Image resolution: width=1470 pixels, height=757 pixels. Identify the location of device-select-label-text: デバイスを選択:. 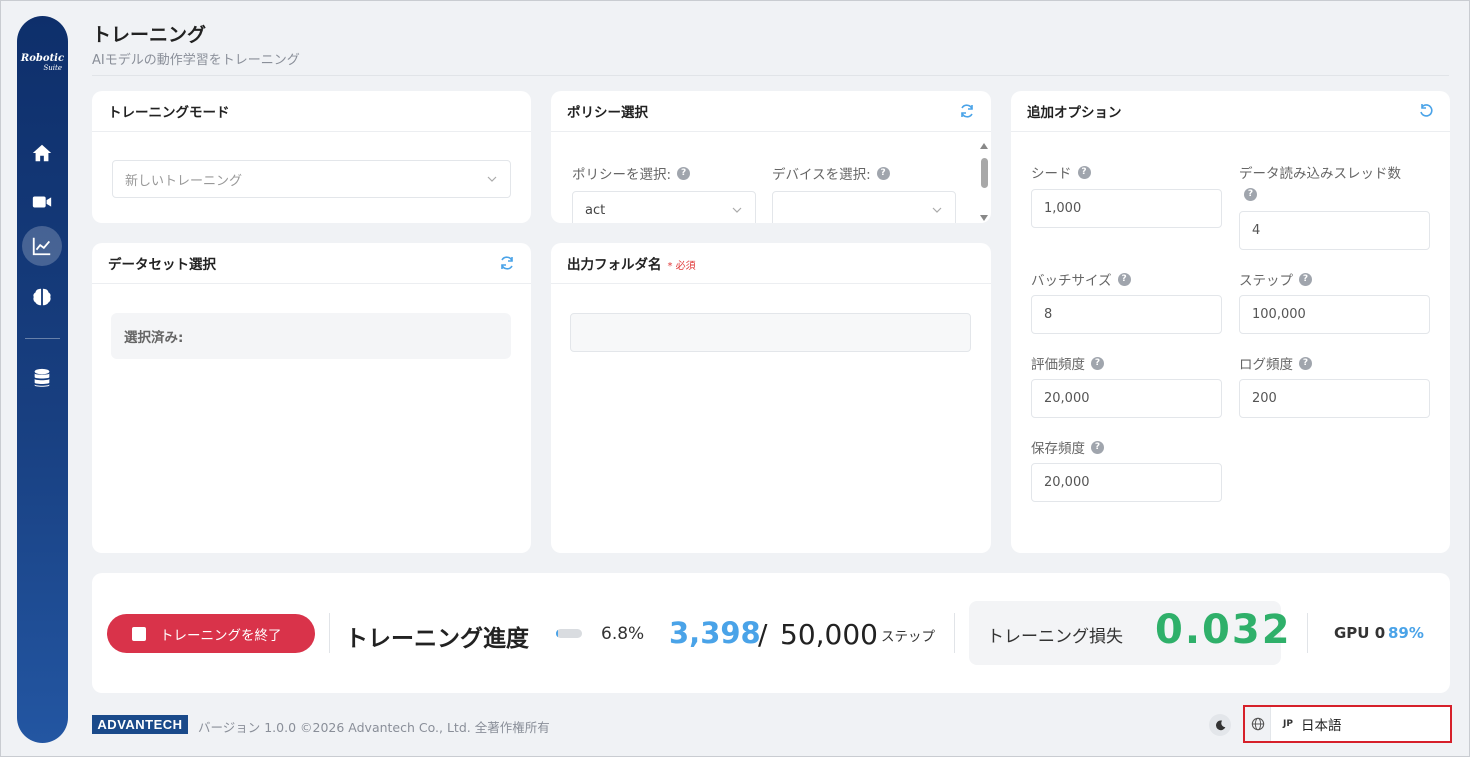
(821, 175).